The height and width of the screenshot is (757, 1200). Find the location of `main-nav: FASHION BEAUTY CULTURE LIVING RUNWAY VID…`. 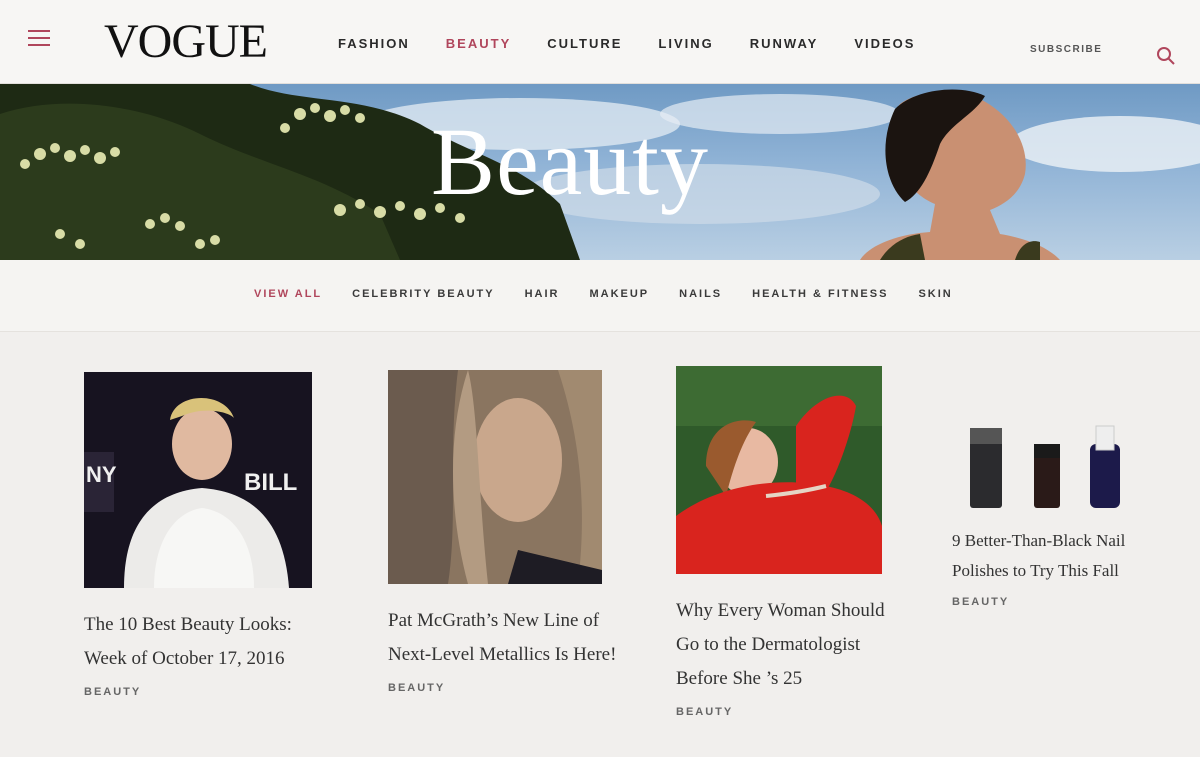

main-nav: FASHION BEAUTY CULTURE LIVING RUNWAY VID… is located at coordinates (644, 43).